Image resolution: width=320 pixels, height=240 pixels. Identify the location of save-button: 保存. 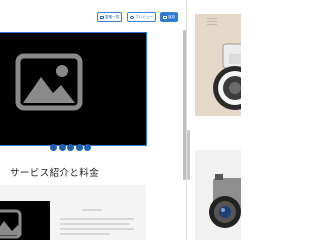
(169, 17).